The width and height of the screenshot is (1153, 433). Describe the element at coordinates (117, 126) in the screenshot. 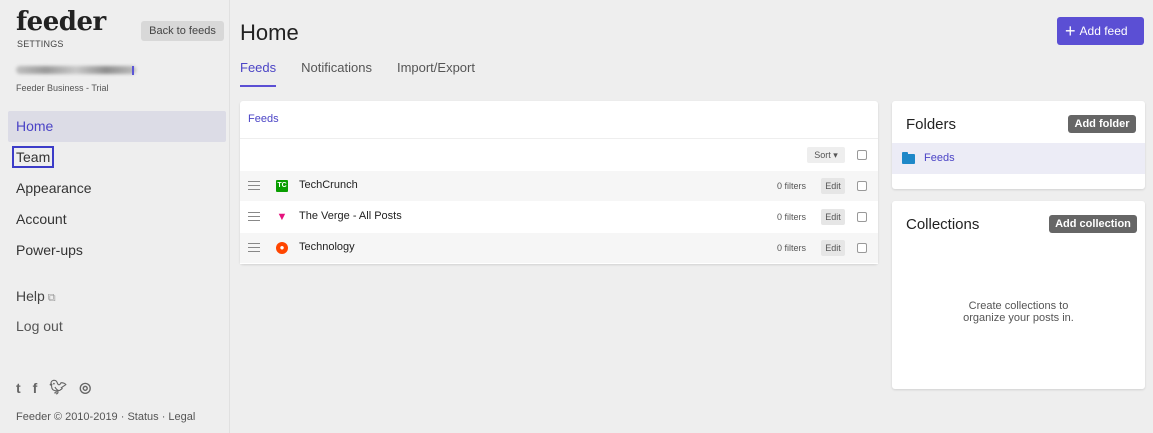

I see `sidebar-item-home: Home` at that location.